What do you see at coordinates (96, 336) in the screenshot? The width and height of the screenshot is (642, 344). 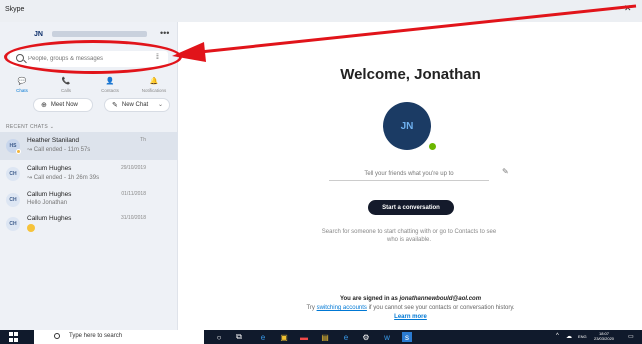 I see `taskbar-search-text: Type here to search` at bounding box center [96, 336].